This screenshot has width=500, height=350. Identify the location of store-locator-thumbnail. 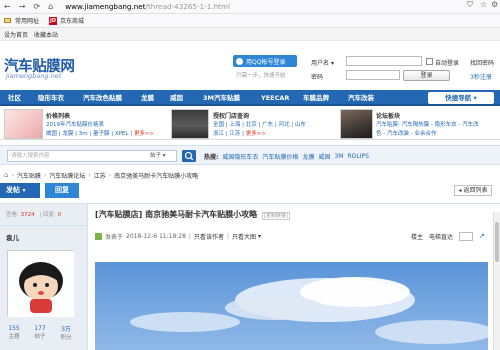
(190, 124).